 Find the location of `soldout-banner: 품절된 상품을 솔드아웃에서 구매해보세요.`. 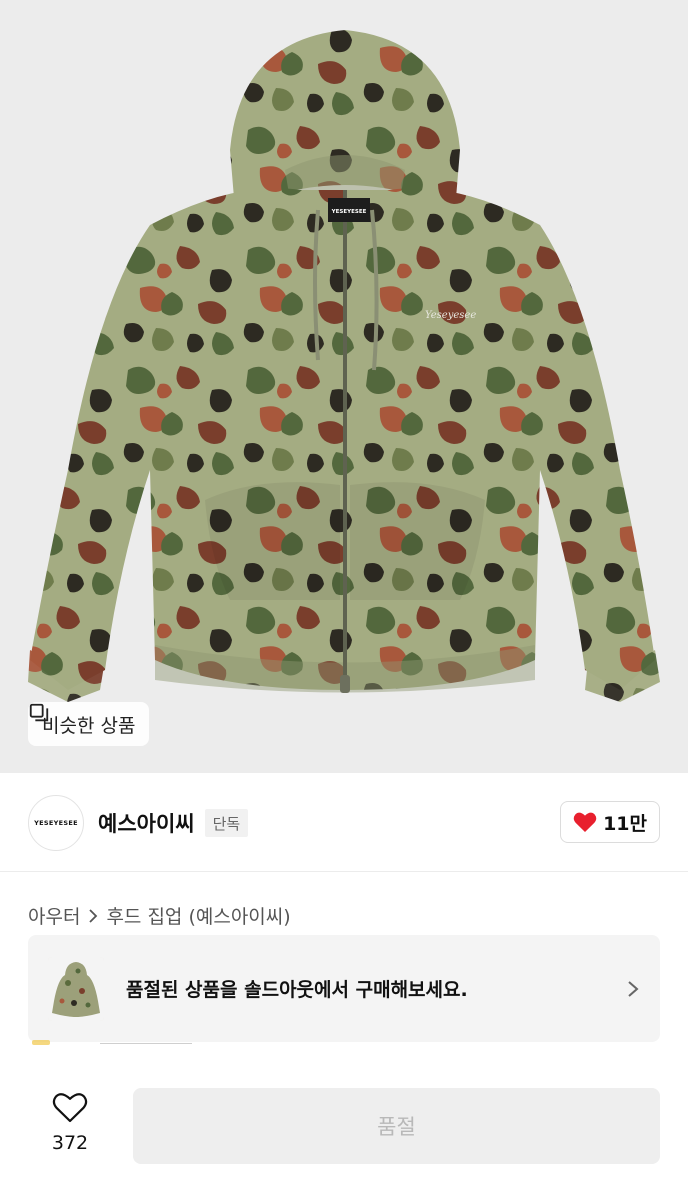

soldout-banner: 품절된 상품을 솔드아웃에서 구매해보세요. is located at coordinates (344, 988).